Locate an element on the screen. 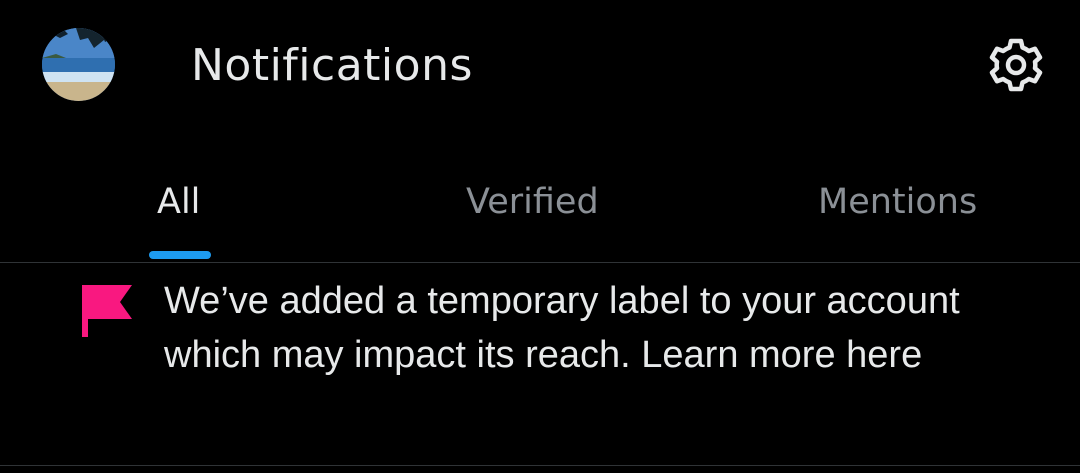 This screenshot has width=1080, height=473. flag-icon is located at coordinates (107, 311).